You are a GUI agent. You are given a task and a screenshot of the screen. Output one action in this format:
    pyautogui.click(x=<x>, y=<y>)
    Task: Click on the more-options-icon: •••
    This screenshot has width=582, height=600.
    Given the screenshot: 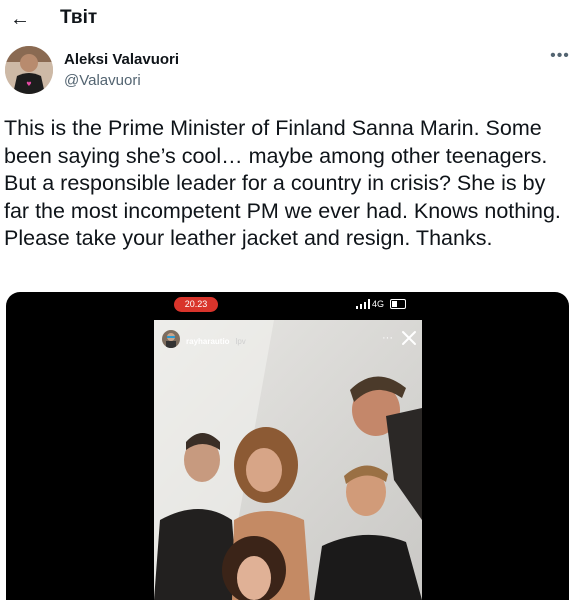 What is the action you would take?
    pyautogui.click(x=560, y=59)
    